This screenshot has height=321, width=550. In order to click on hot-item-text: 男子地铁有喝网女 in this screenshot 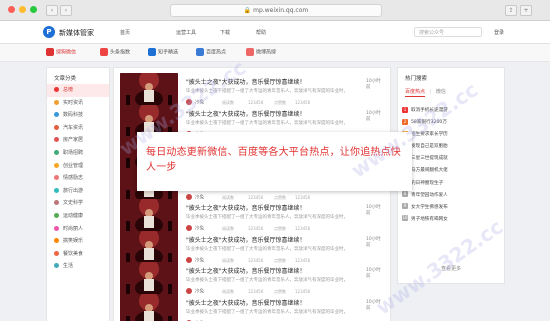, I will do `click(429, 219)`.